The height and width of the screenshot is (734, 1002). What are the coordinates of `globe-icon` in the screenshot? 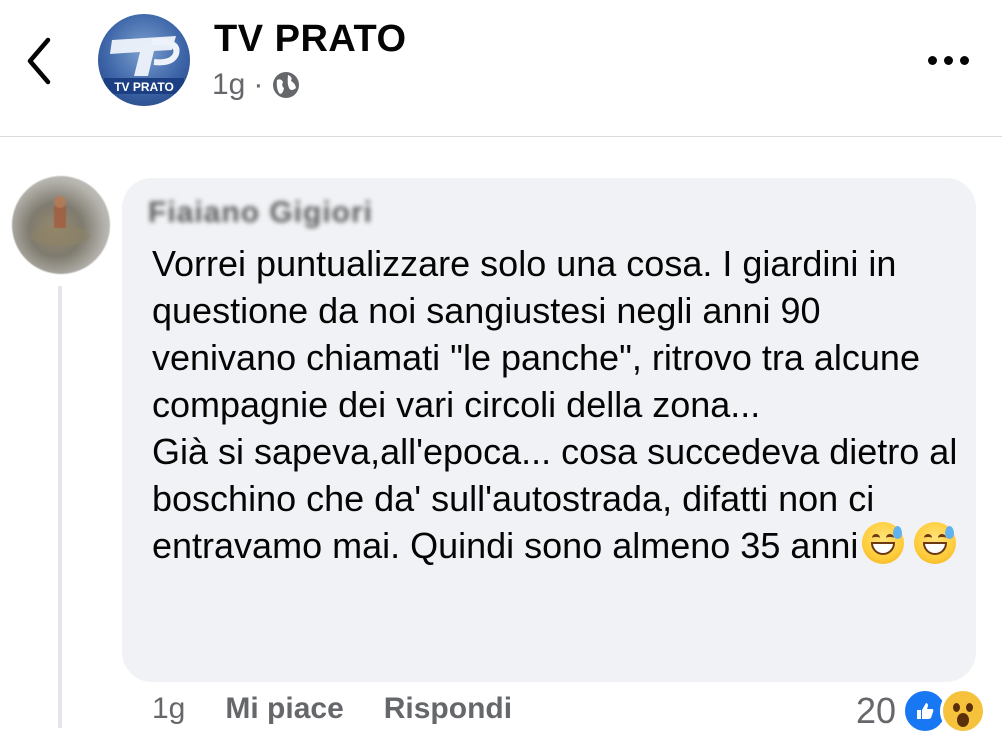 It's located at (286, 85).